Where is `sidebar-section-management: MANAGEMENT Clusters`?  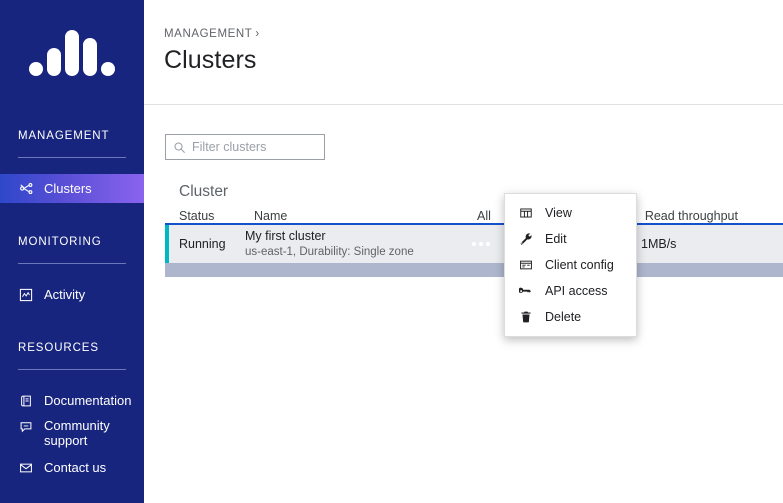 sidebar-section-management: MANAGEMENT Clusters is located at coordinates (72, 165).